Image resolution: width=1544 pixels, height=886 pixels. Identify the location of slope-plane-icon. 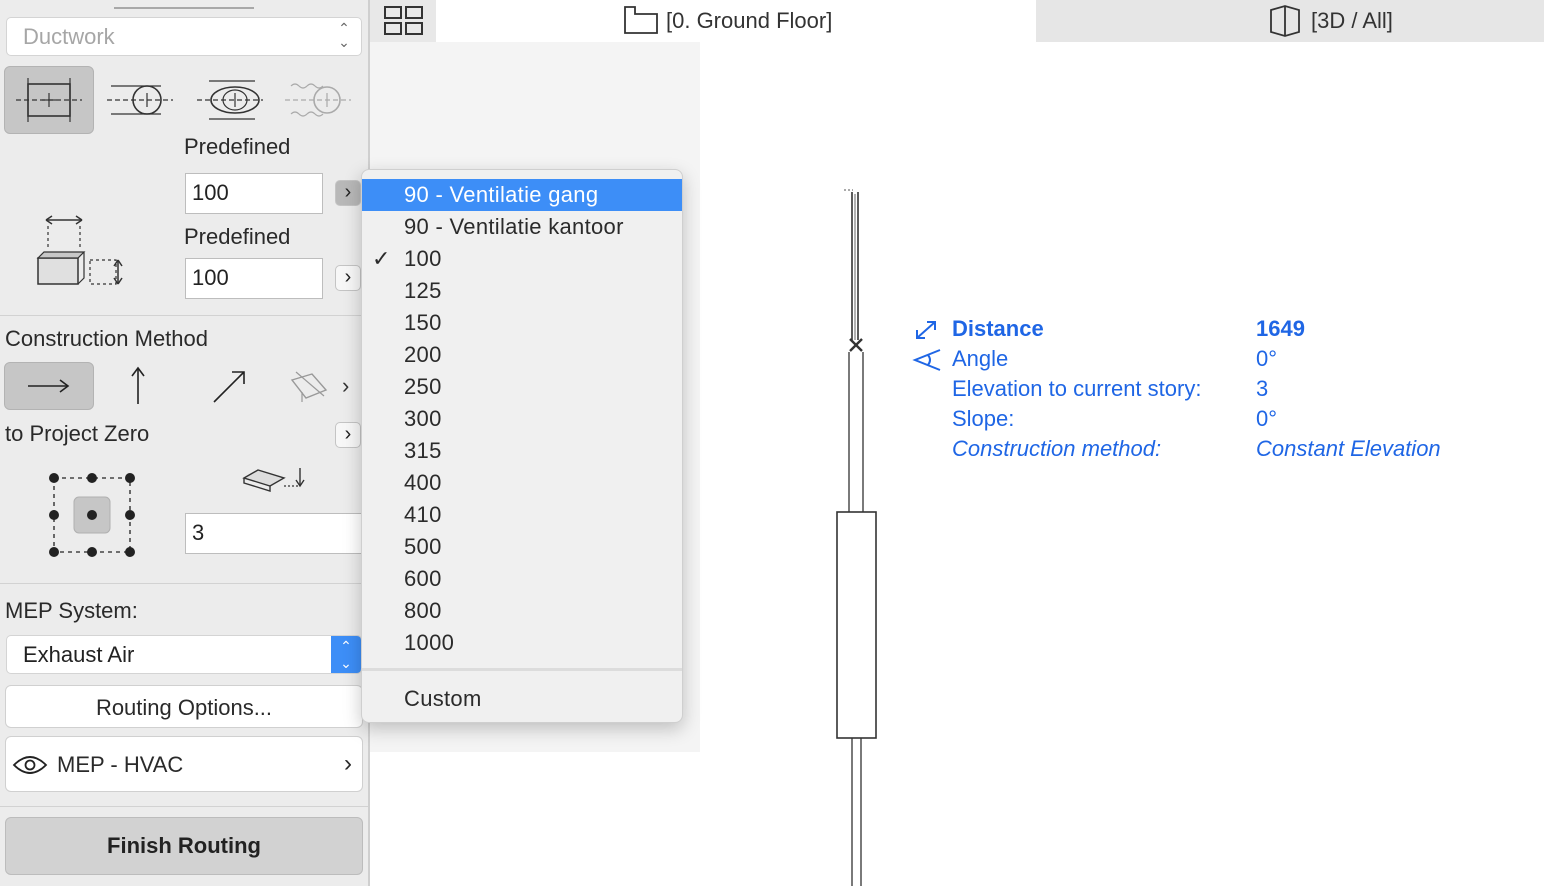
(309, 386).